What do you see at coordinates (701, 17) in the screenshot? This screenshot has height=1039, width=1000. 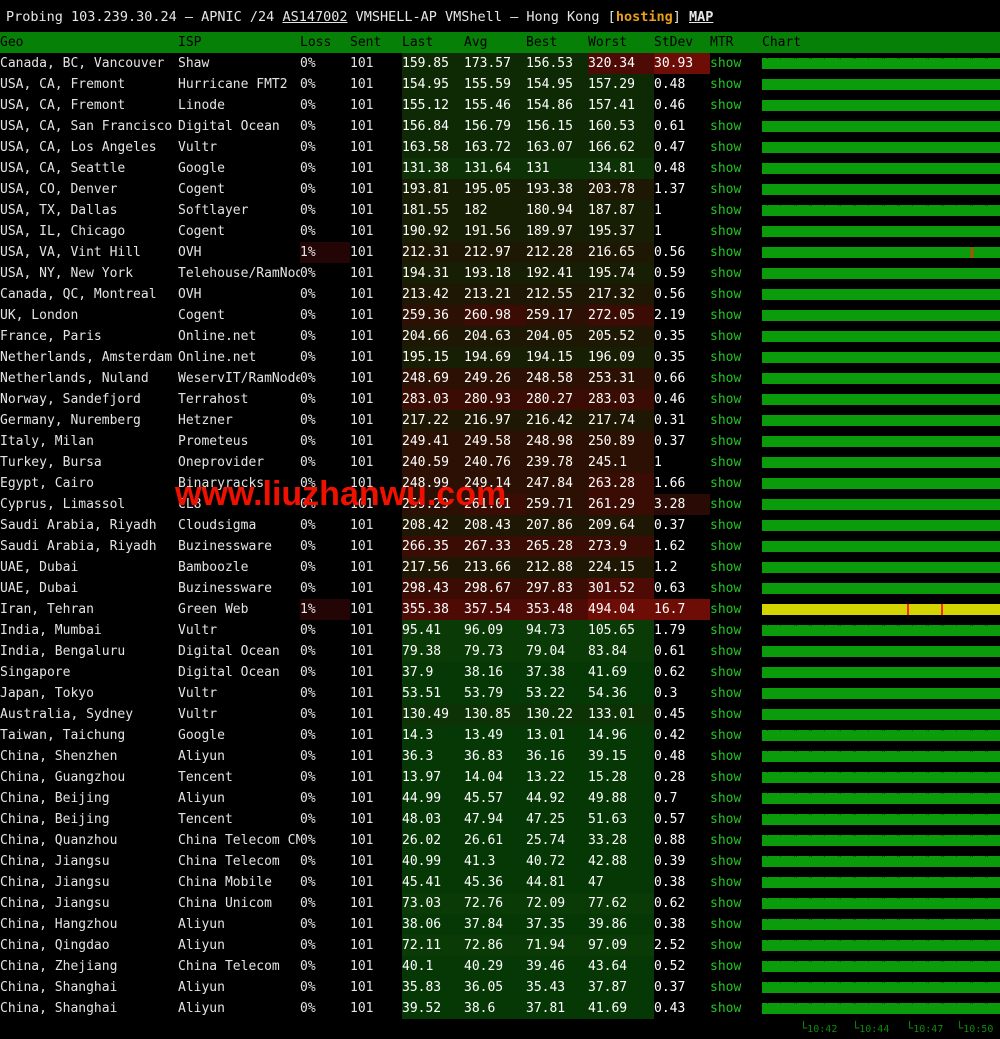 I see `map-link: MAP` at bounding box center [701, 17].